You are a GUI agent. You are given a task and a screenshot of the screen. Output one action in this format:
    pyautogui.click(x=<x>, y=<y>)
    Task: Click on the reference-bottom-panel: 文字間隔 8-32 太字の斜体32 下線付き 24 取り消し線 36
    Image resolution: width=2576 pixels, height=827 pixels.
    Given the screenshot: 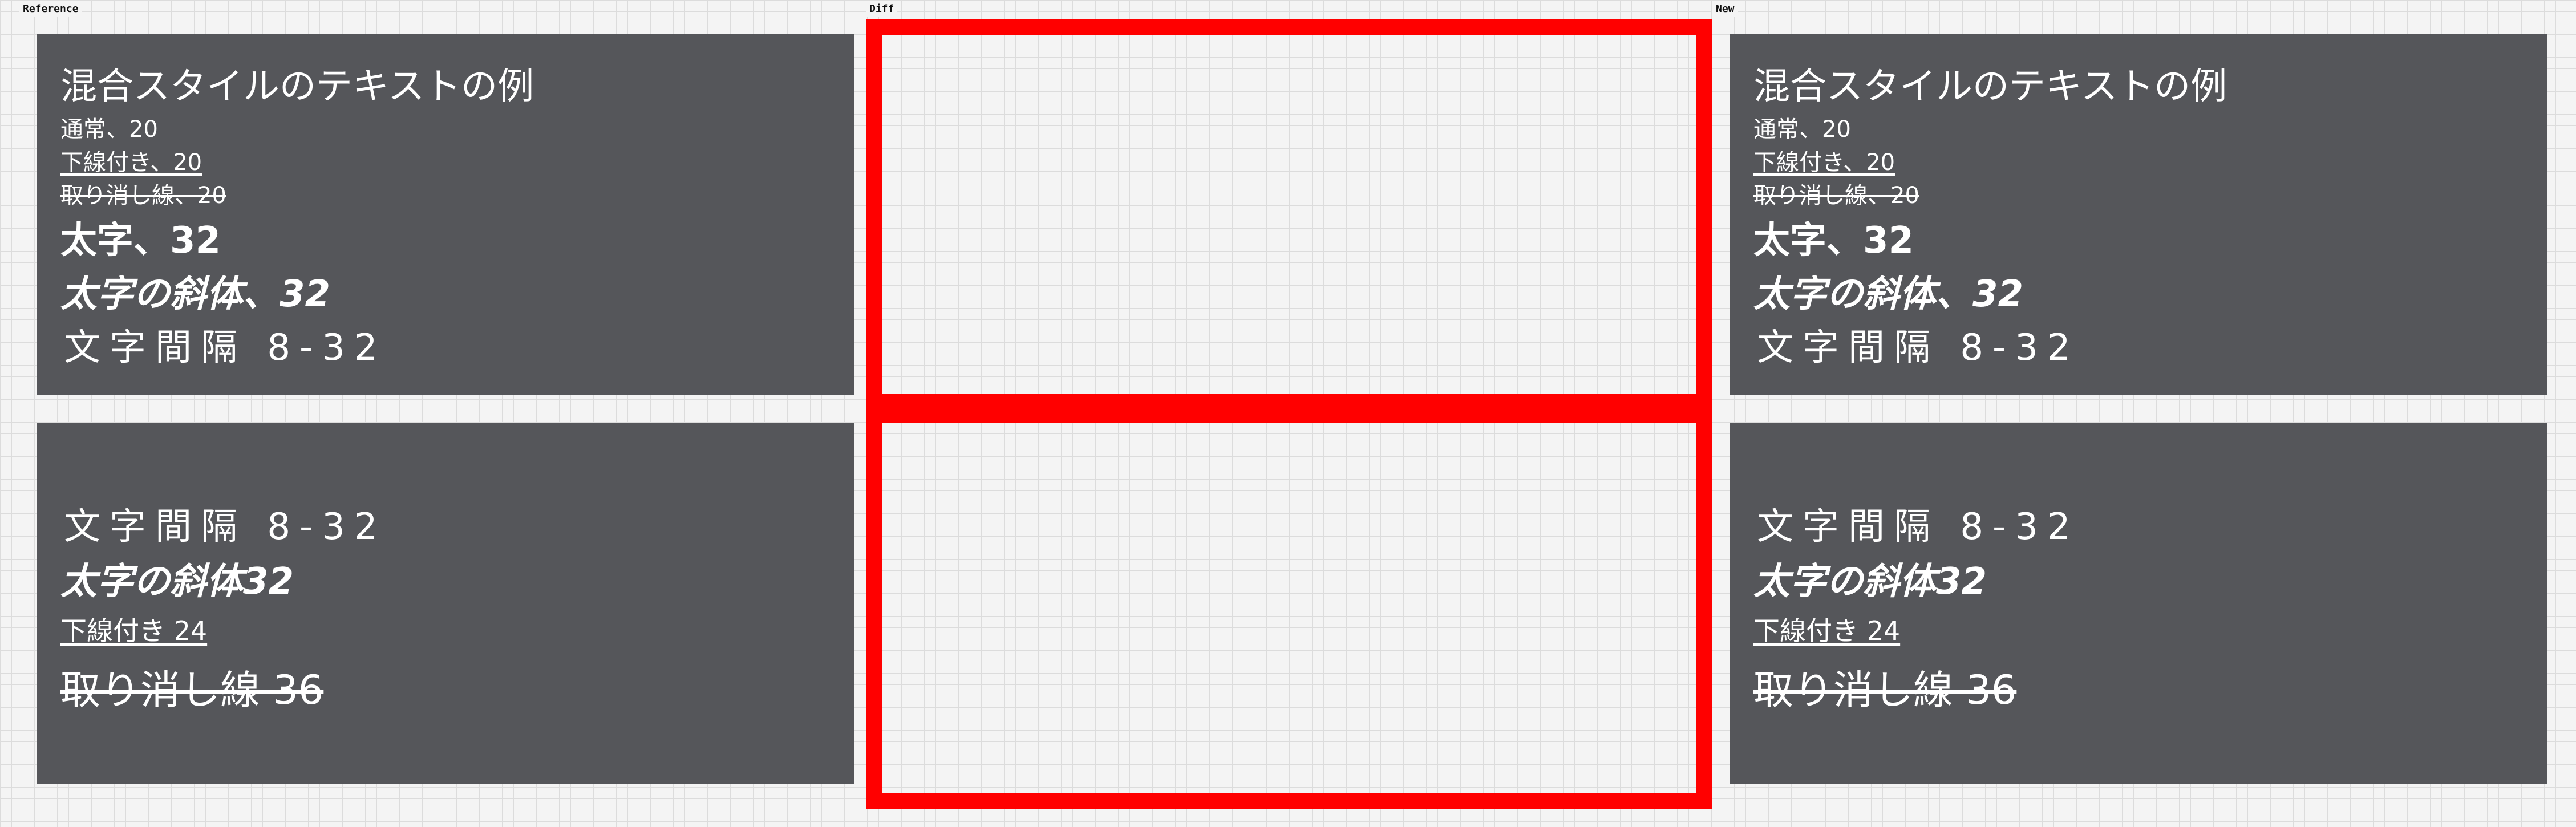 What is the action you would take?
    pyautogui.click(x=445, y=603)
    